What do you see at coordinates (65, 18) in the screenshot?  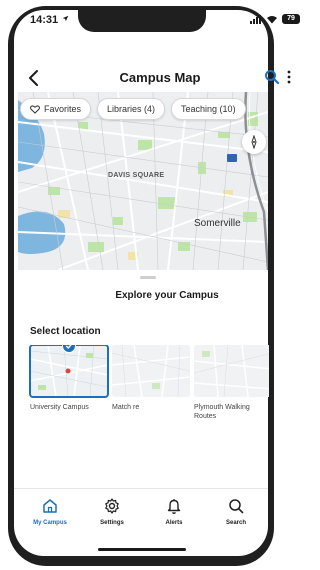 I see `location-arrow-icon` at bounding box center [65, 18].